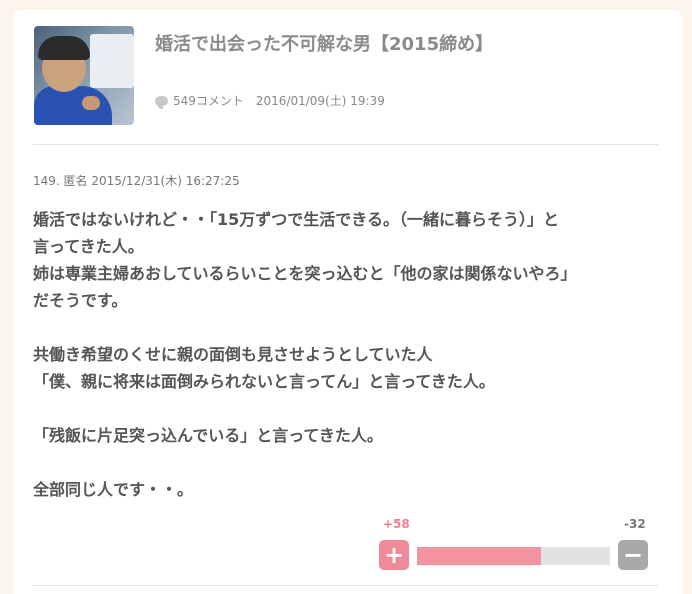 This screenshot has width=692, height=594. I want to click on shirt-shape, so click(73, 105).